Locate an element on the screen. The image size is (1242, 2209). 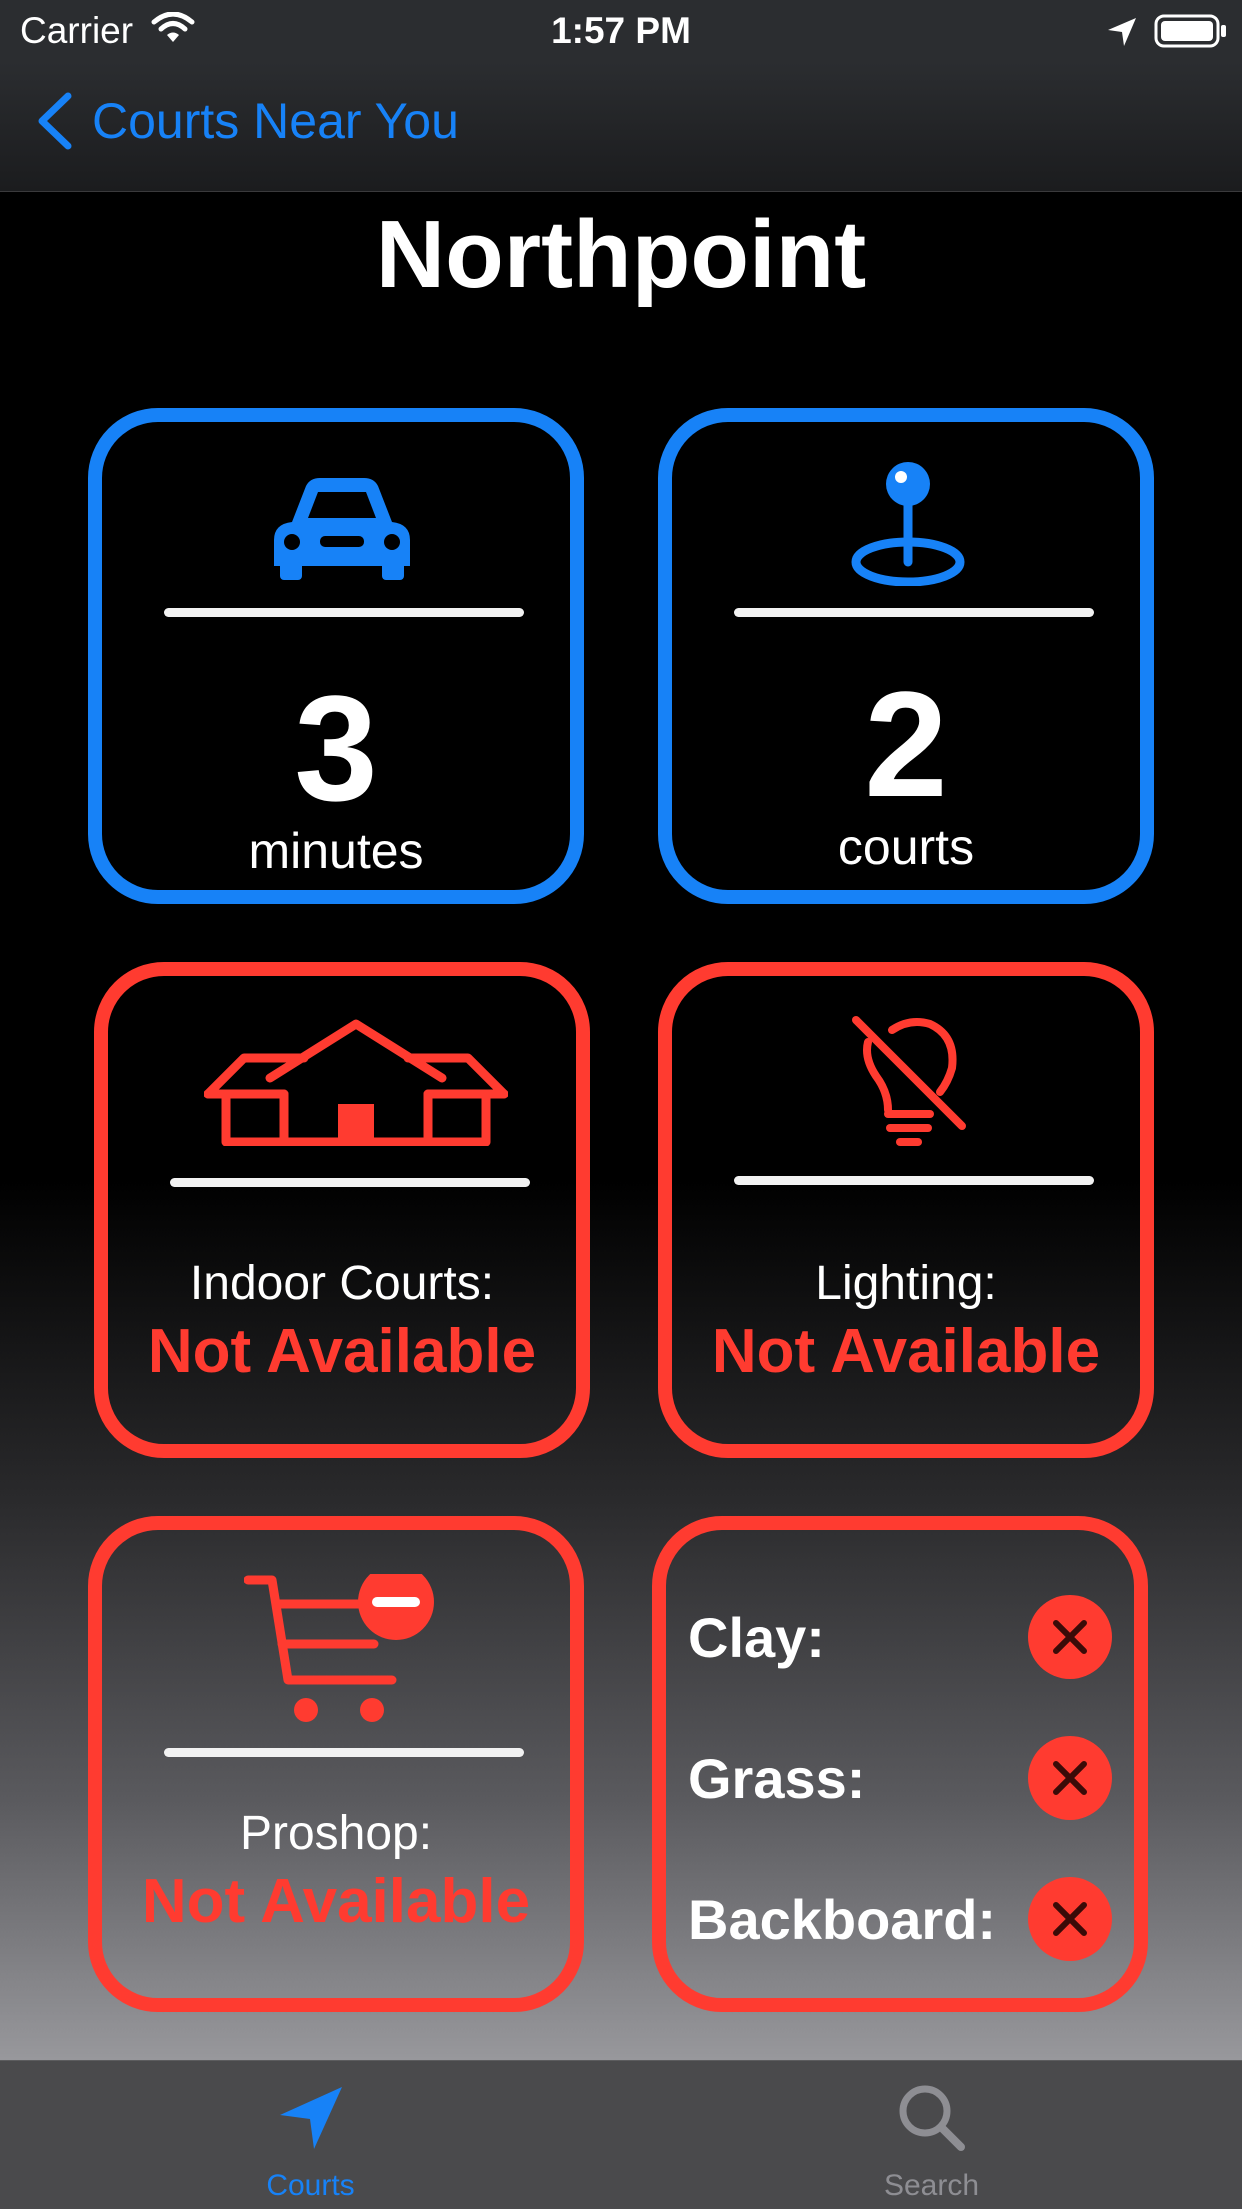
proshop-status: Not Available is located at coordinates (336, 1901).